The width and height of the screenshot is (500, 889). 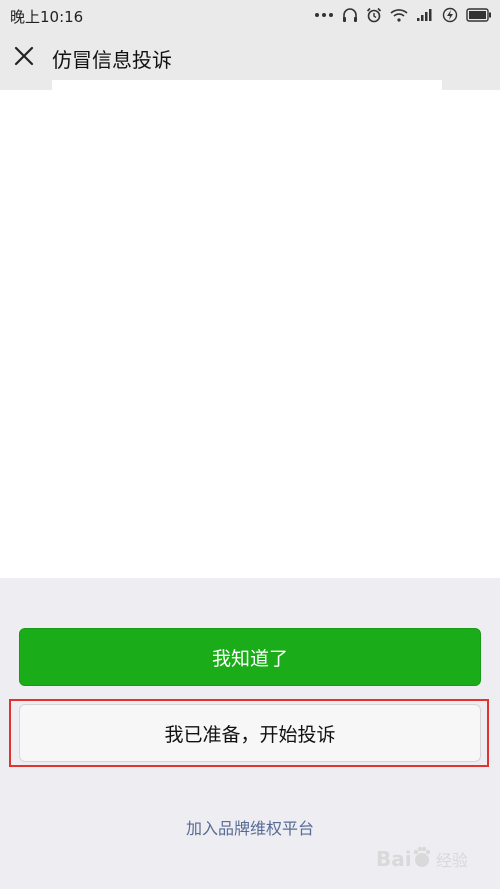 What do you see at coordinates (399, 15) in the screenshot?
I see `wifi-icon` at bounding box center [399, 15].